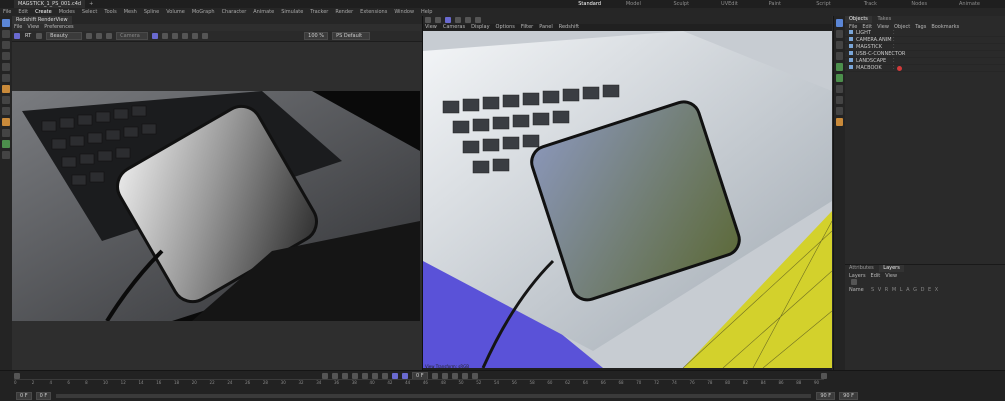  I want to click on cube-icon, so click(839, 23).